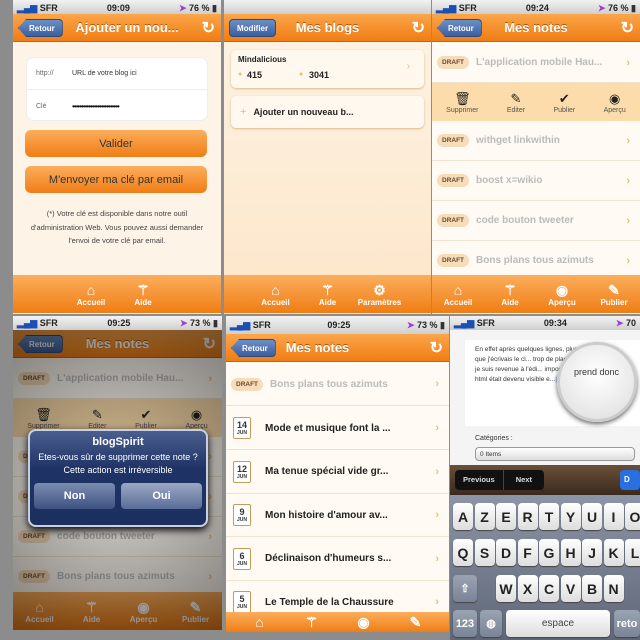 This screenshot has height=640, width=640. What do you see at coordinates (479, 480) in the screenshot?
I see `previous-button: Previous` at bounding box center [479, 480].